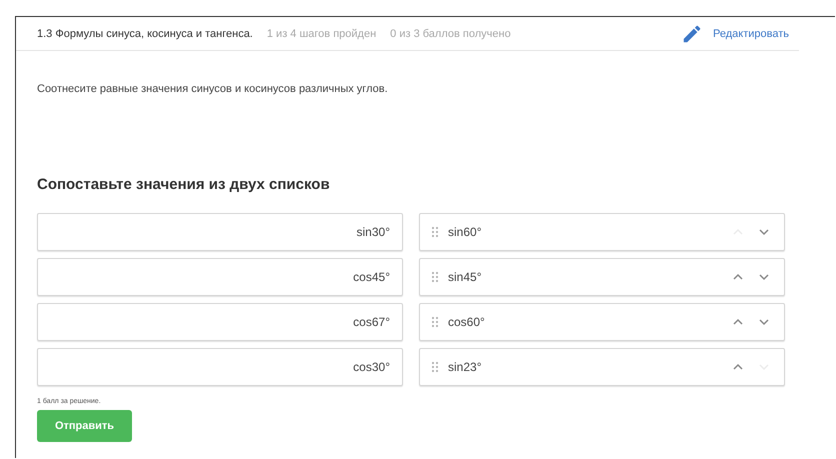 Image resolution: width=836 pixels, height=459 pixels. I want to click on item-label: sin60°, so click(465, 232).